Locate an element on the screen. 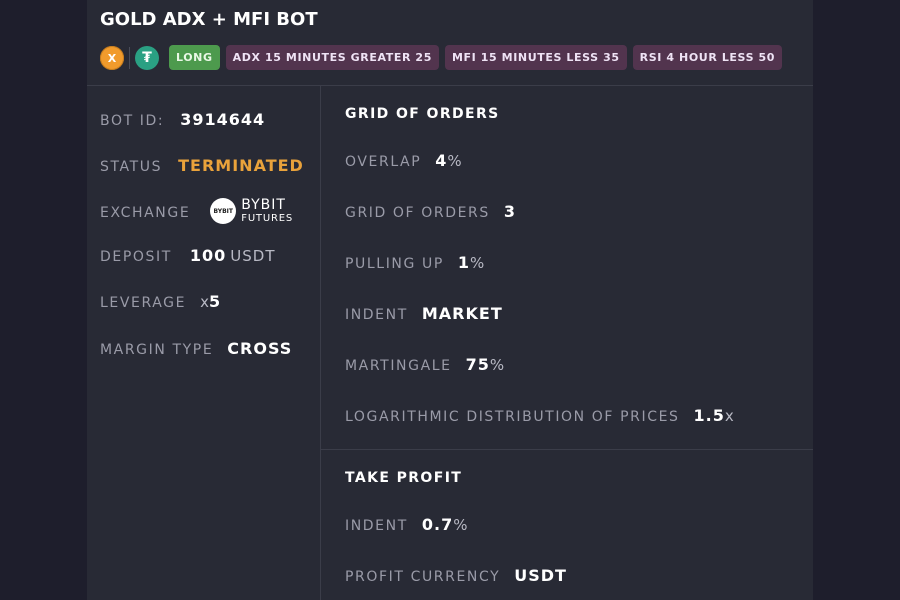 Image resolution: width=900 pixels, height=600 pixels. grid-orders-value: 3 is located at coordinates (509, 211).